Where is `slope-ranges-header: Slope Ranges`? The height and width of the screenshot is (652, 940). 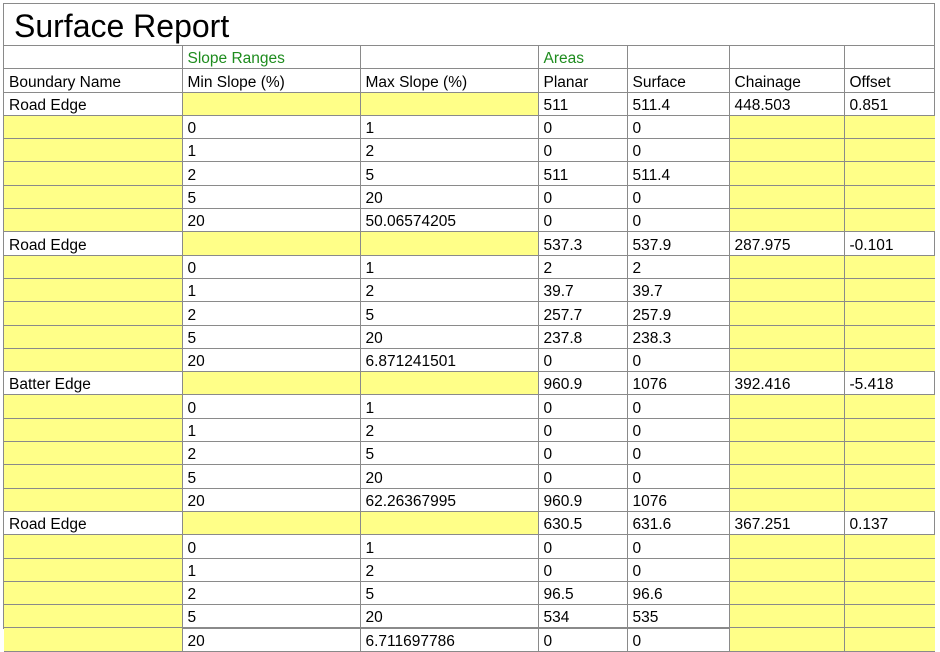 slope-ranges-header: Slope Ranges is located at coordinates (271, 58).